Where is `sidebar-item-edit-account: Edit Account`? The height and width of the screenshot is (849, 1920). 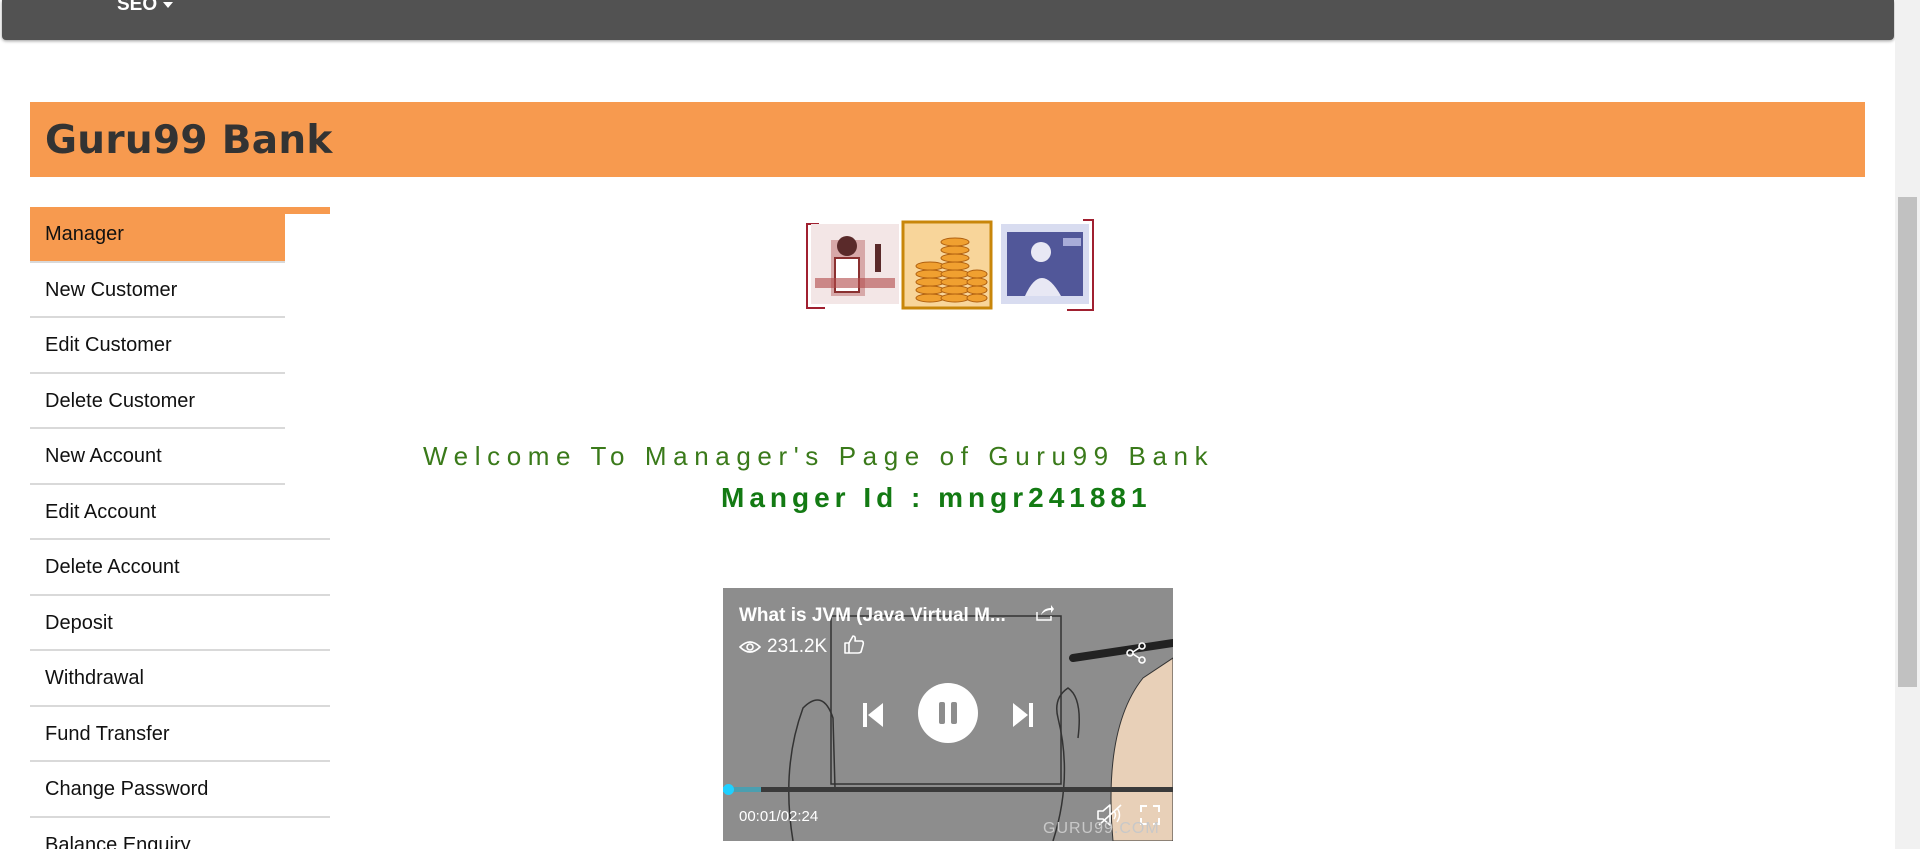
sidebar-item-edit-account: Edit Account is located at coordinates (180, 512).